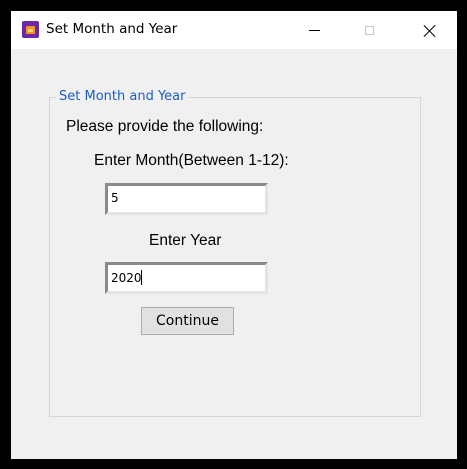  I want to click on app-icon-highlight, so click(30, 30).